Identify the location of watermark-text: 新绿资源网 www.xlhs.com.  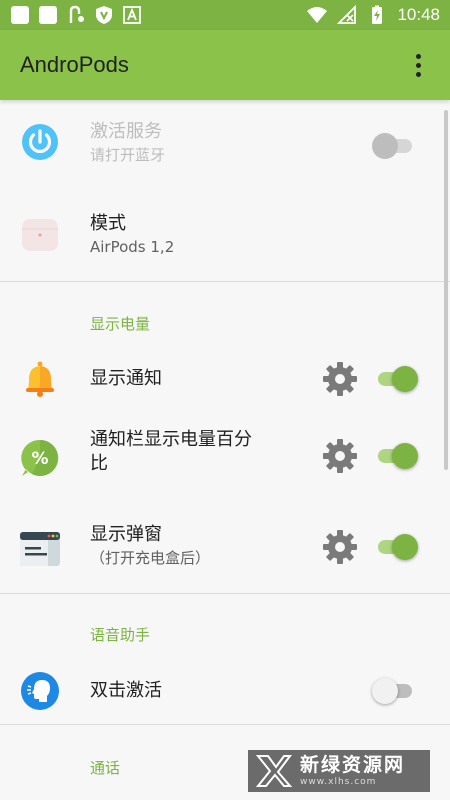
(352, 771).